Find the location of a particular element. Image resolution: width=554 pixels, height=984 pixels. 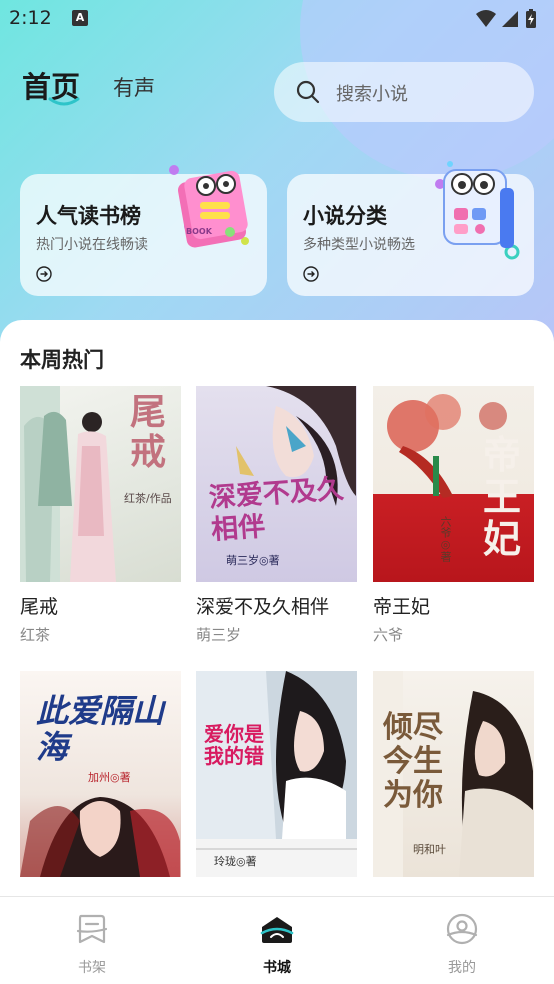

notification-icon: A is located at coordinates (80, 18).